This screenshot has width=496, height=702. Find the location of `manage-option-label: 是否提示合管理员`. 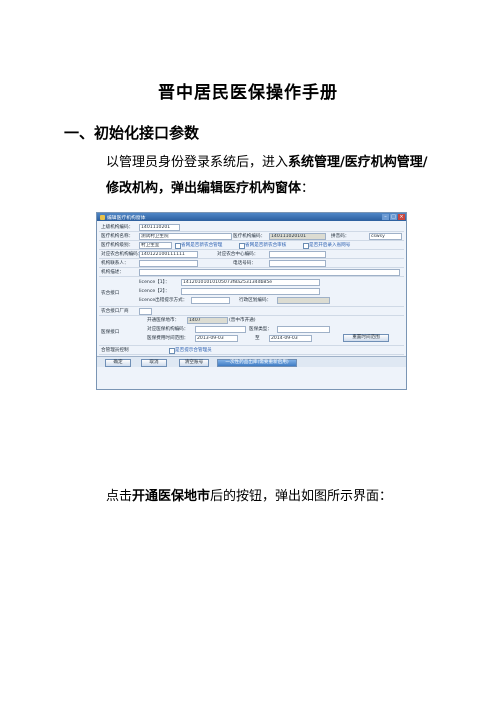

manage-option-label: 是否提示合管理员 is located at coordinates (193, 350).